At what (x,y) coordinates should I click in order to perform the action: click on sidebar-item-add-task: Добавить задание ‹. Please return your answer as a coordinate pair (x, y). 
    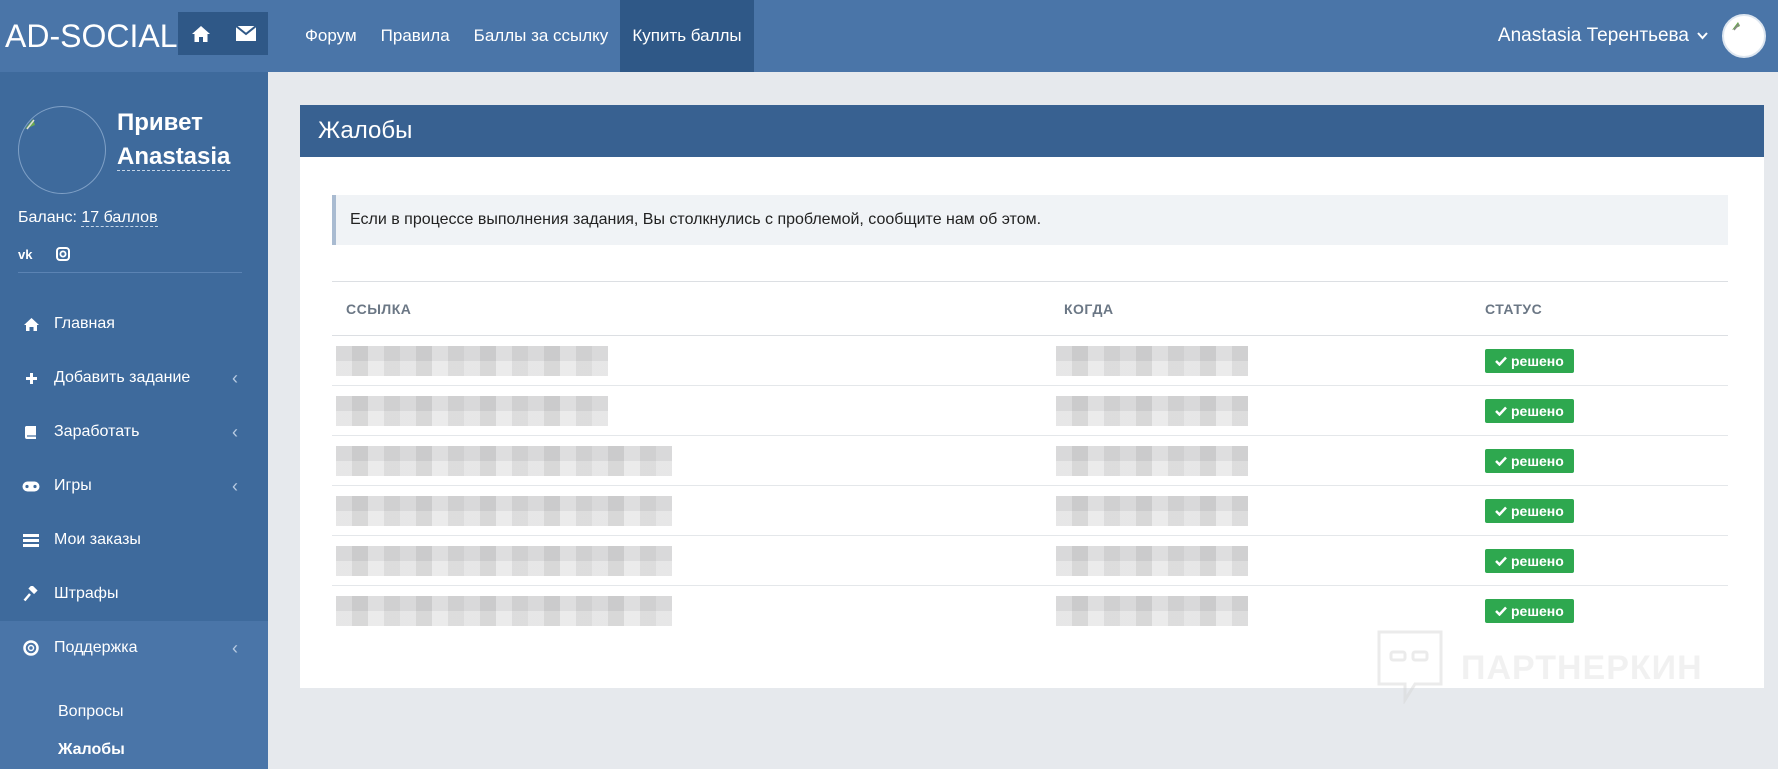
    Looking at the image, I should click on (134, 378).